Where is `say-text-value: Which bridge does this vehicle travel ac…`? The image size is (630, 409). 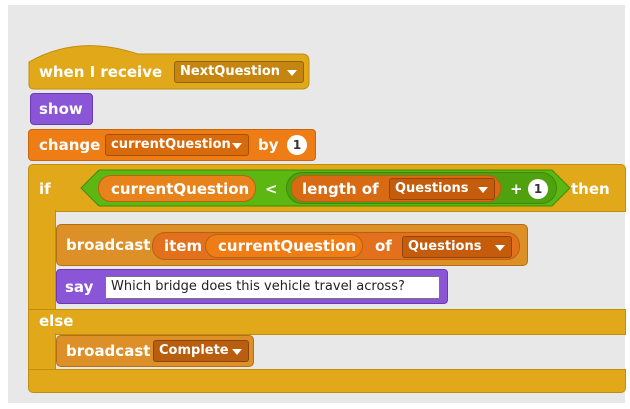 say-text-value: Which bridge does this vehicle travel ac… is located at coordinates (258, 286).